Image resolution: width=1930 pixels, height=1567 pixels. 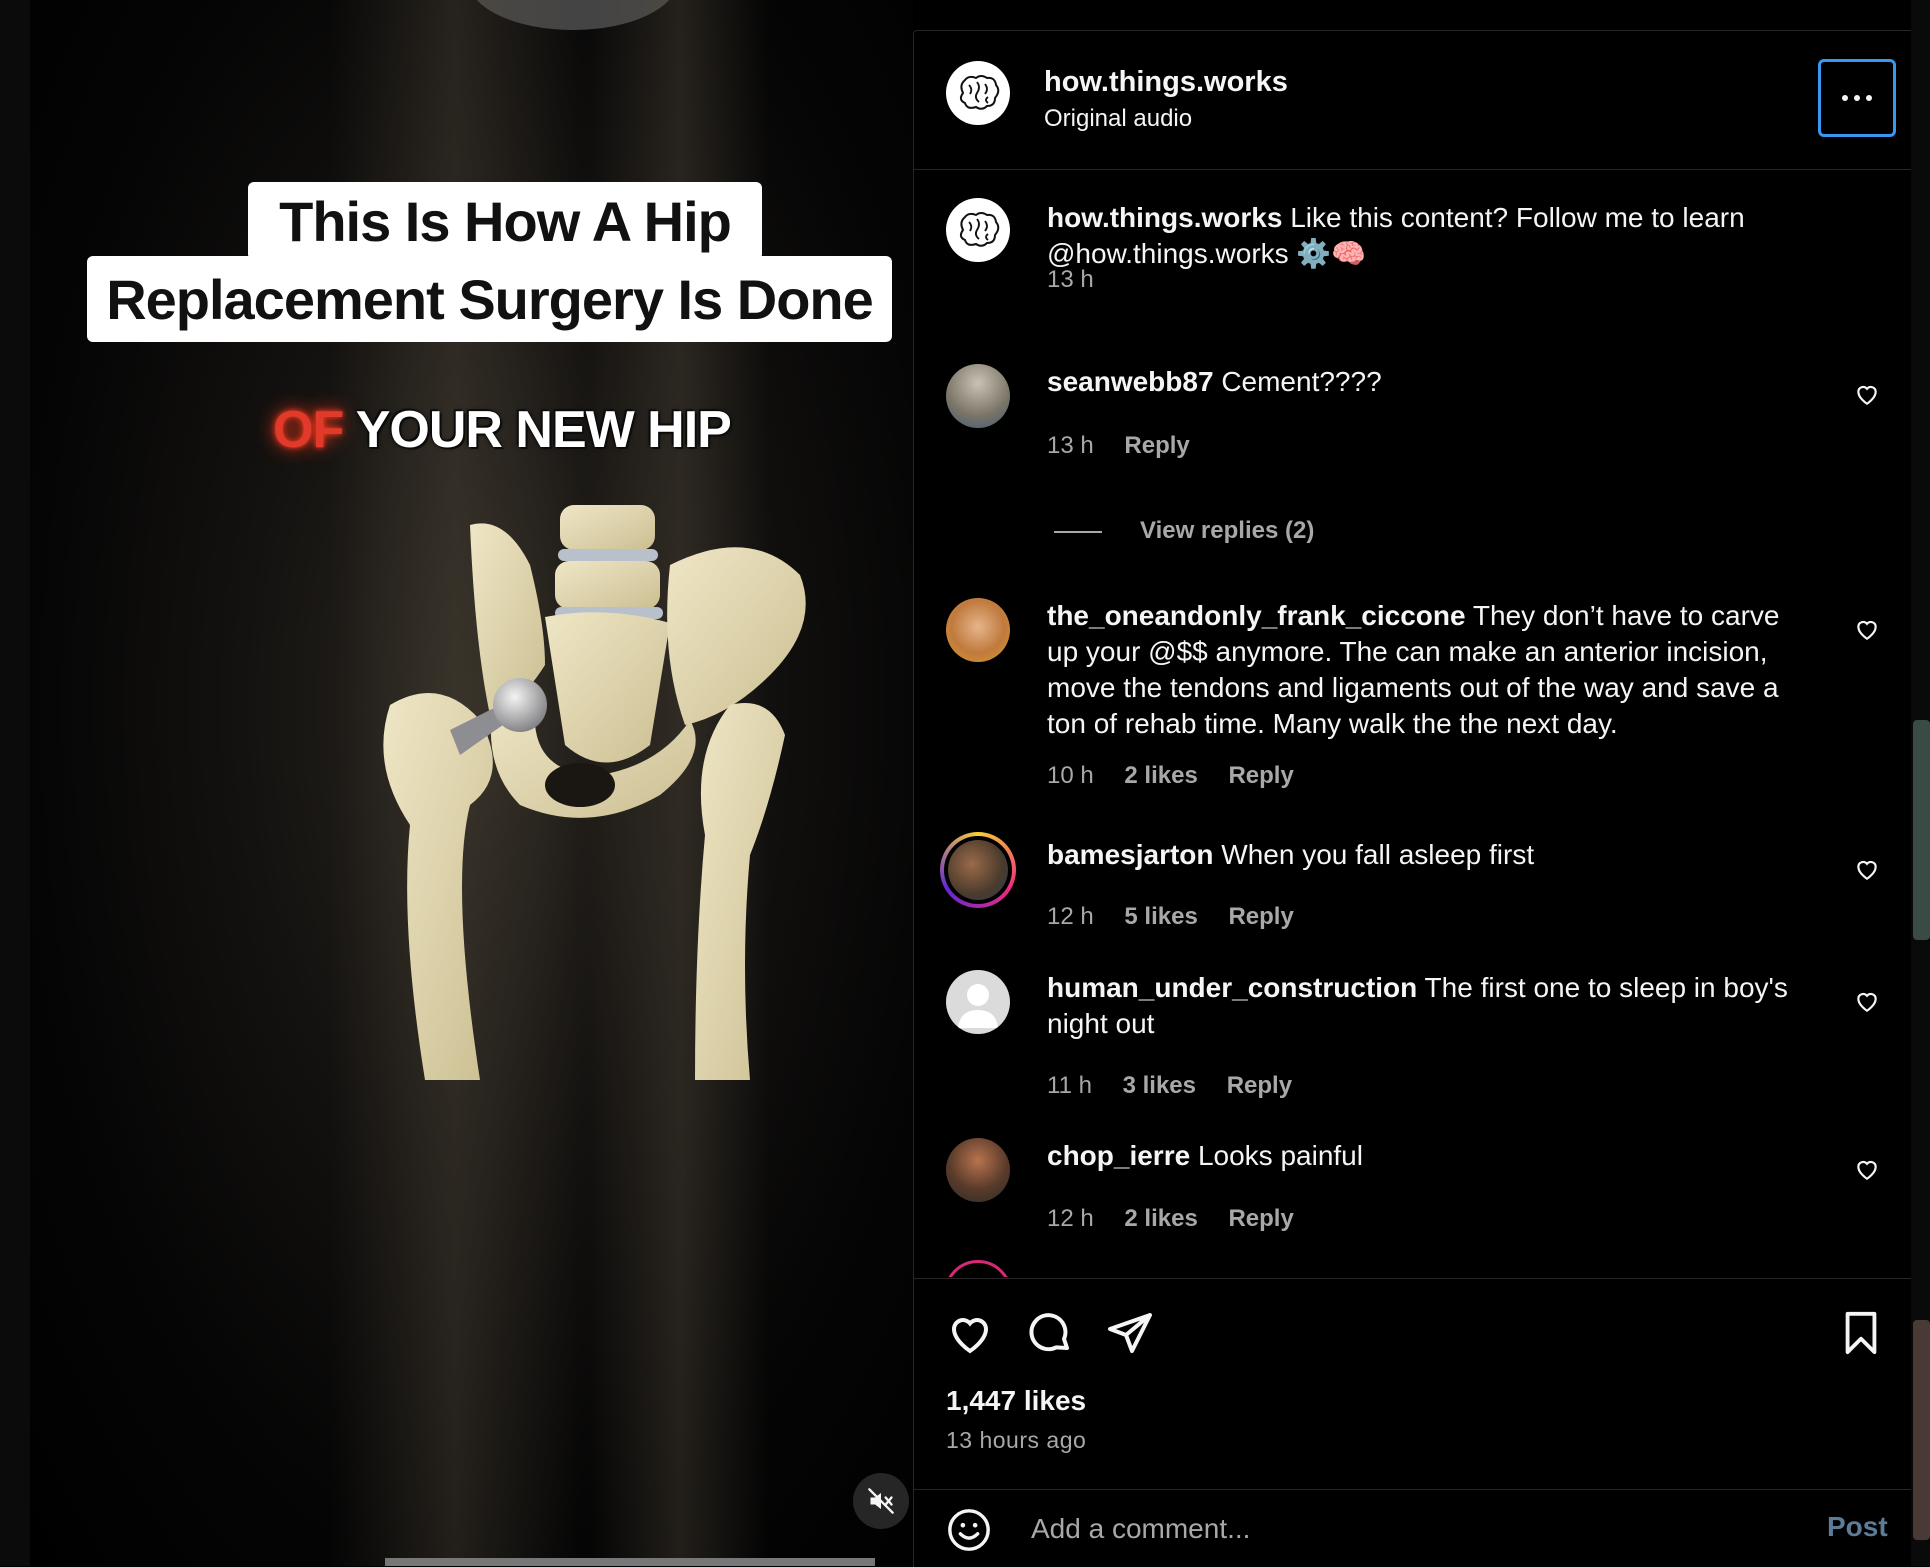 I want to click on comment-icon, so click(x=1050, y=1333).